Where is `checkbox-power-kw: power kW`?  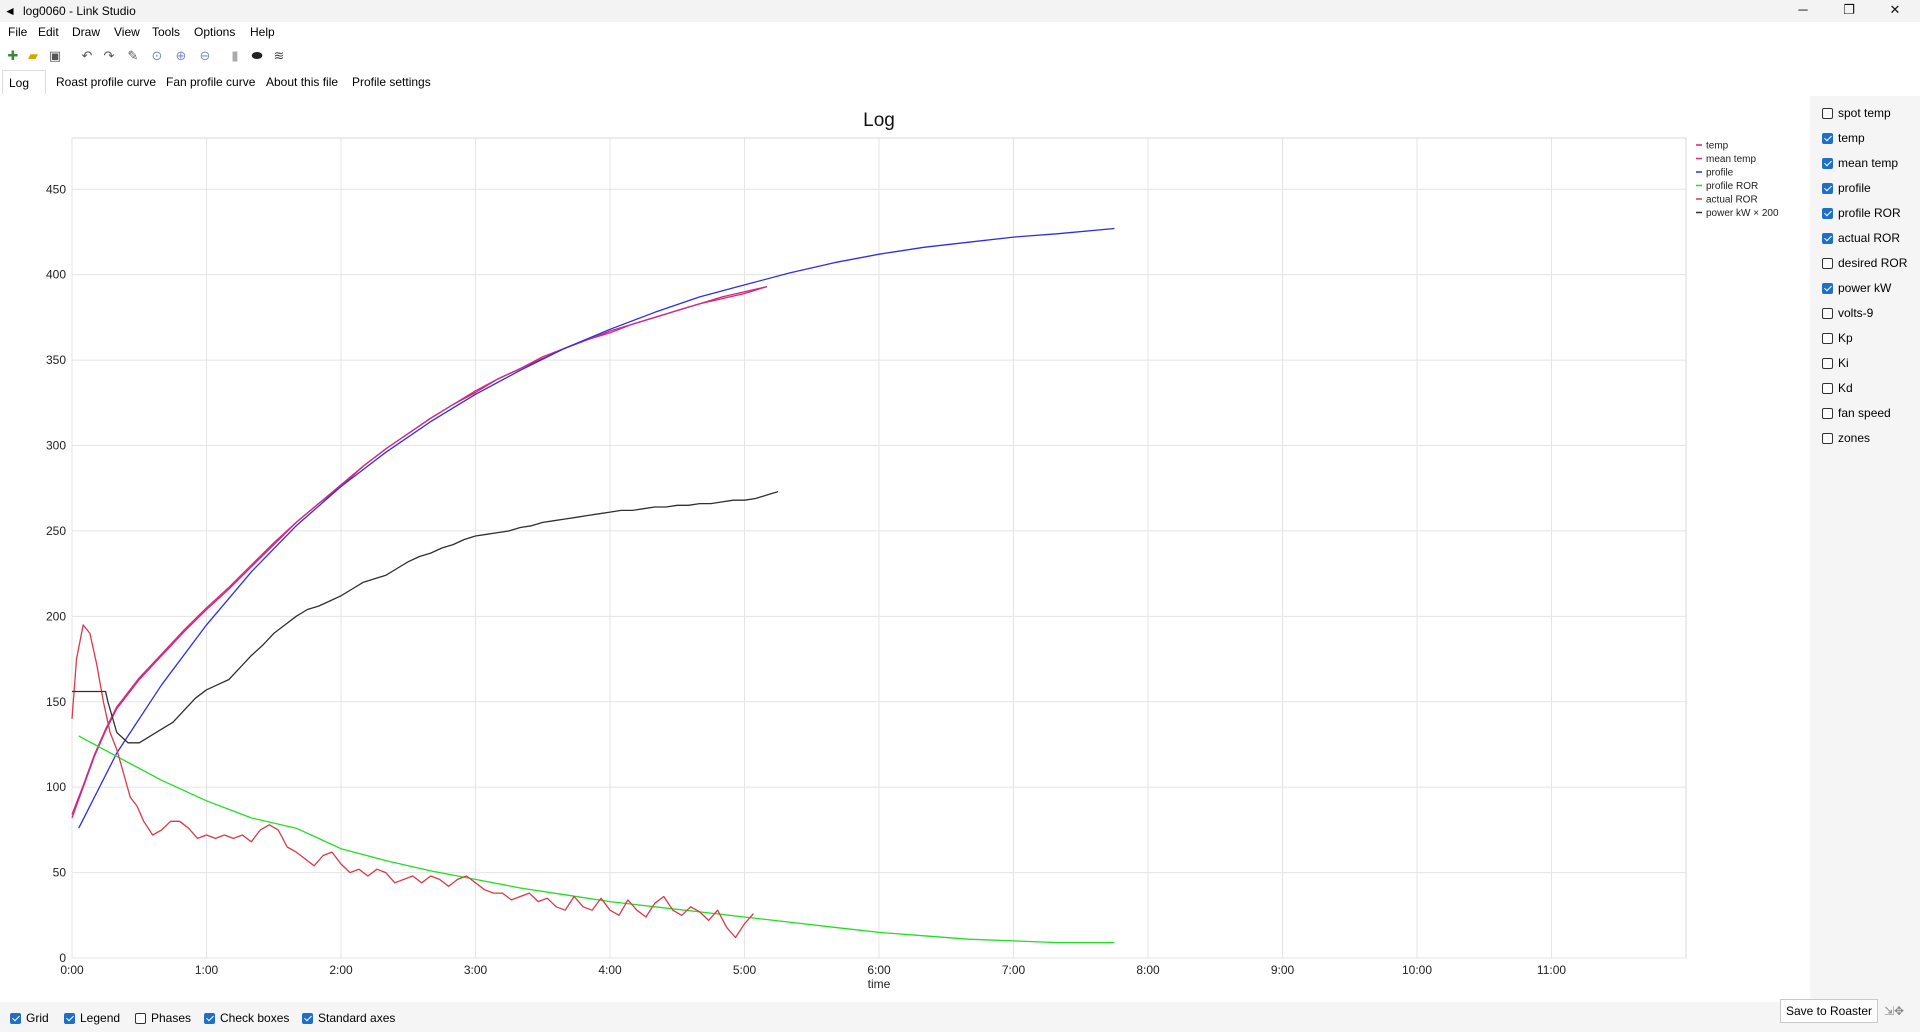
checkbox-power-kw: power kW is located at coordinates (1856, 288).